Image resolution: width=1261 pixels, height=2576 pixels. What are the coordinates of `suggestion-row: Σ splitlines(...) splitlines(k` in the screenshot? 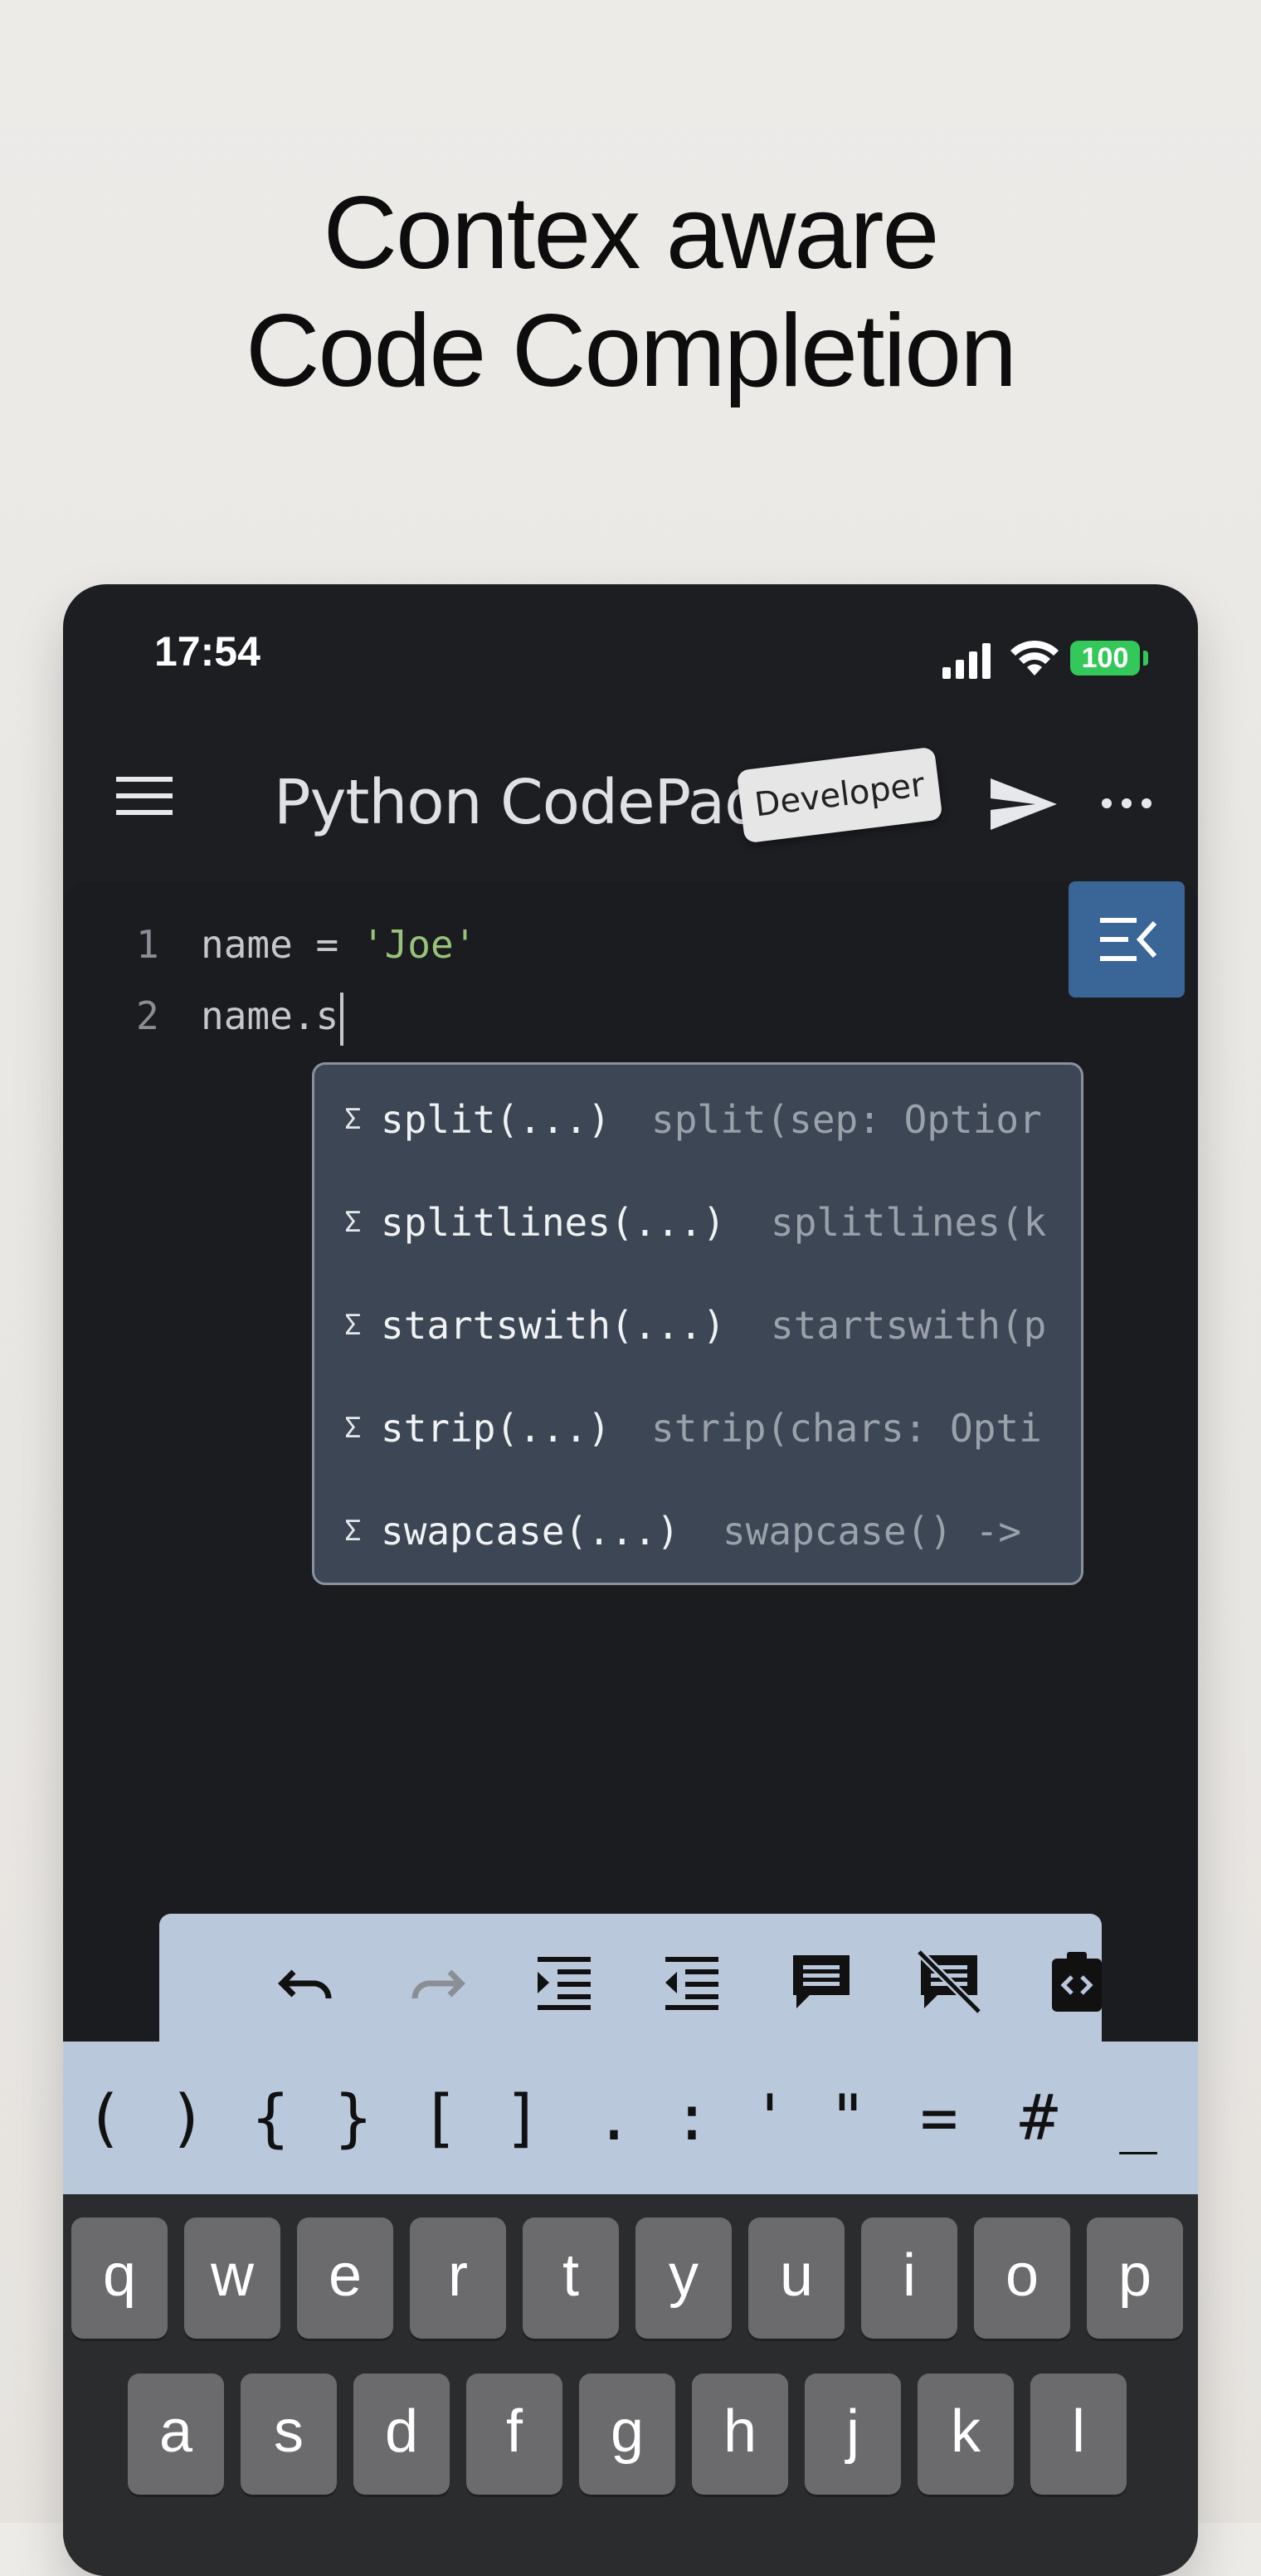 It's located at (683, 1222).